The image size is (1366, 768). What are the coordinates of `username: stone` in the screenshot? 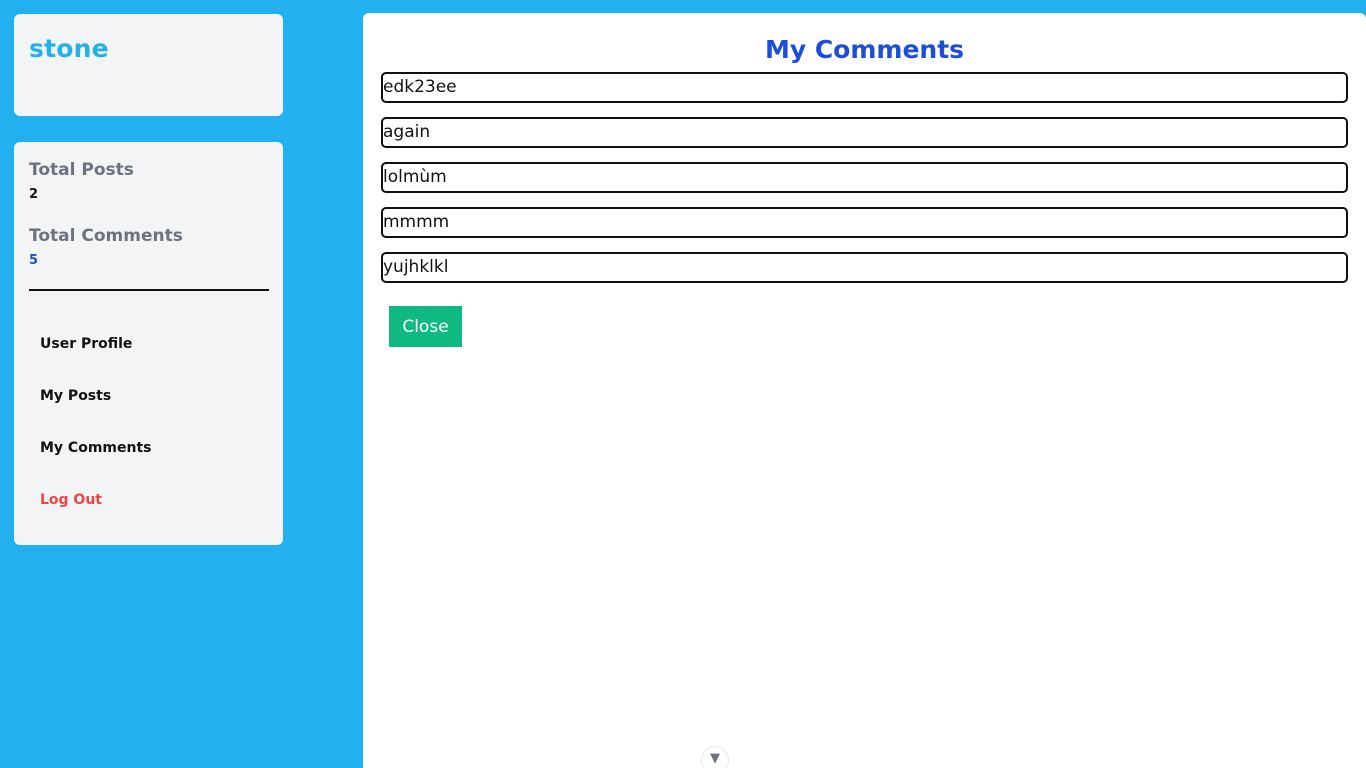 It's located at (69, 48).